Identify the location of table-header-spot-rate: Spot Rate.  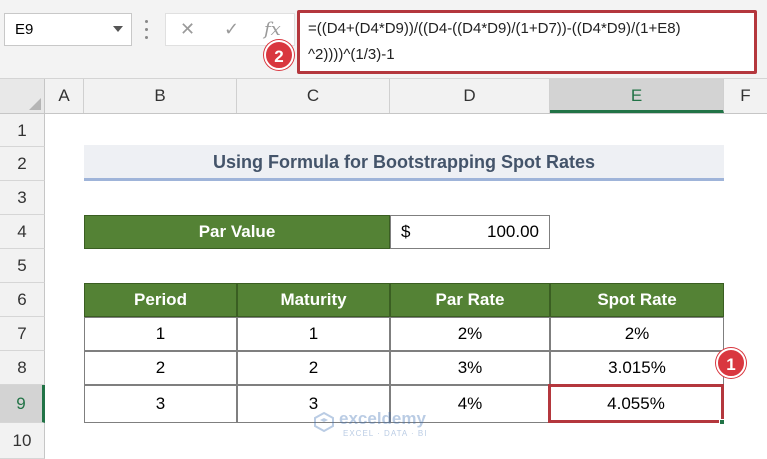
(637, 300).